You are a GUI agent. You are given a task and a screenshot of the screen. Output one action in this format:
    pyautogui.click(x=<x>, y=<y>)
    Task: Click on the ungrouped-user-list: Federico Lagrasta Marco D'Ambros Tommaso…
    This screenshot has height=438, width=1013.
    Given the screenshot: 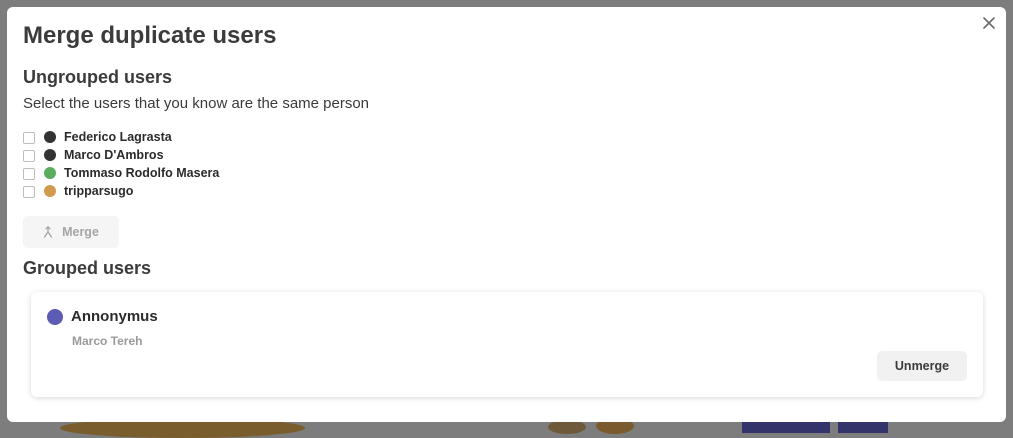 What is the action you would take?
    pyautogui.click(x=121, y=164)
    